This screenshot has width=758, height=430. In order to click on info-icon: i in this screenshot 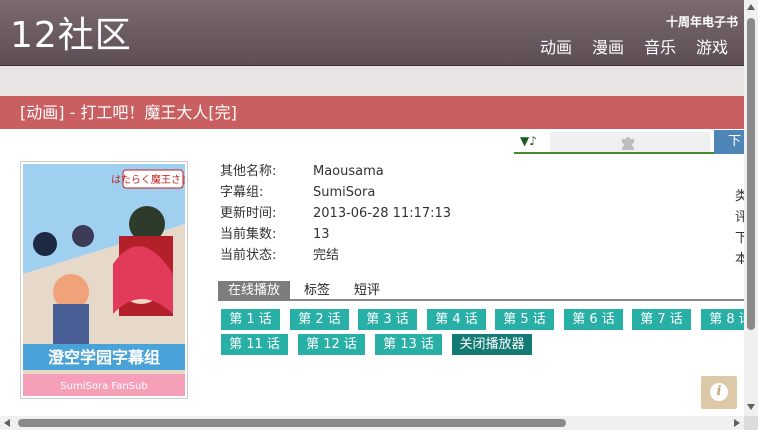, I will do `click(719, 392)`.